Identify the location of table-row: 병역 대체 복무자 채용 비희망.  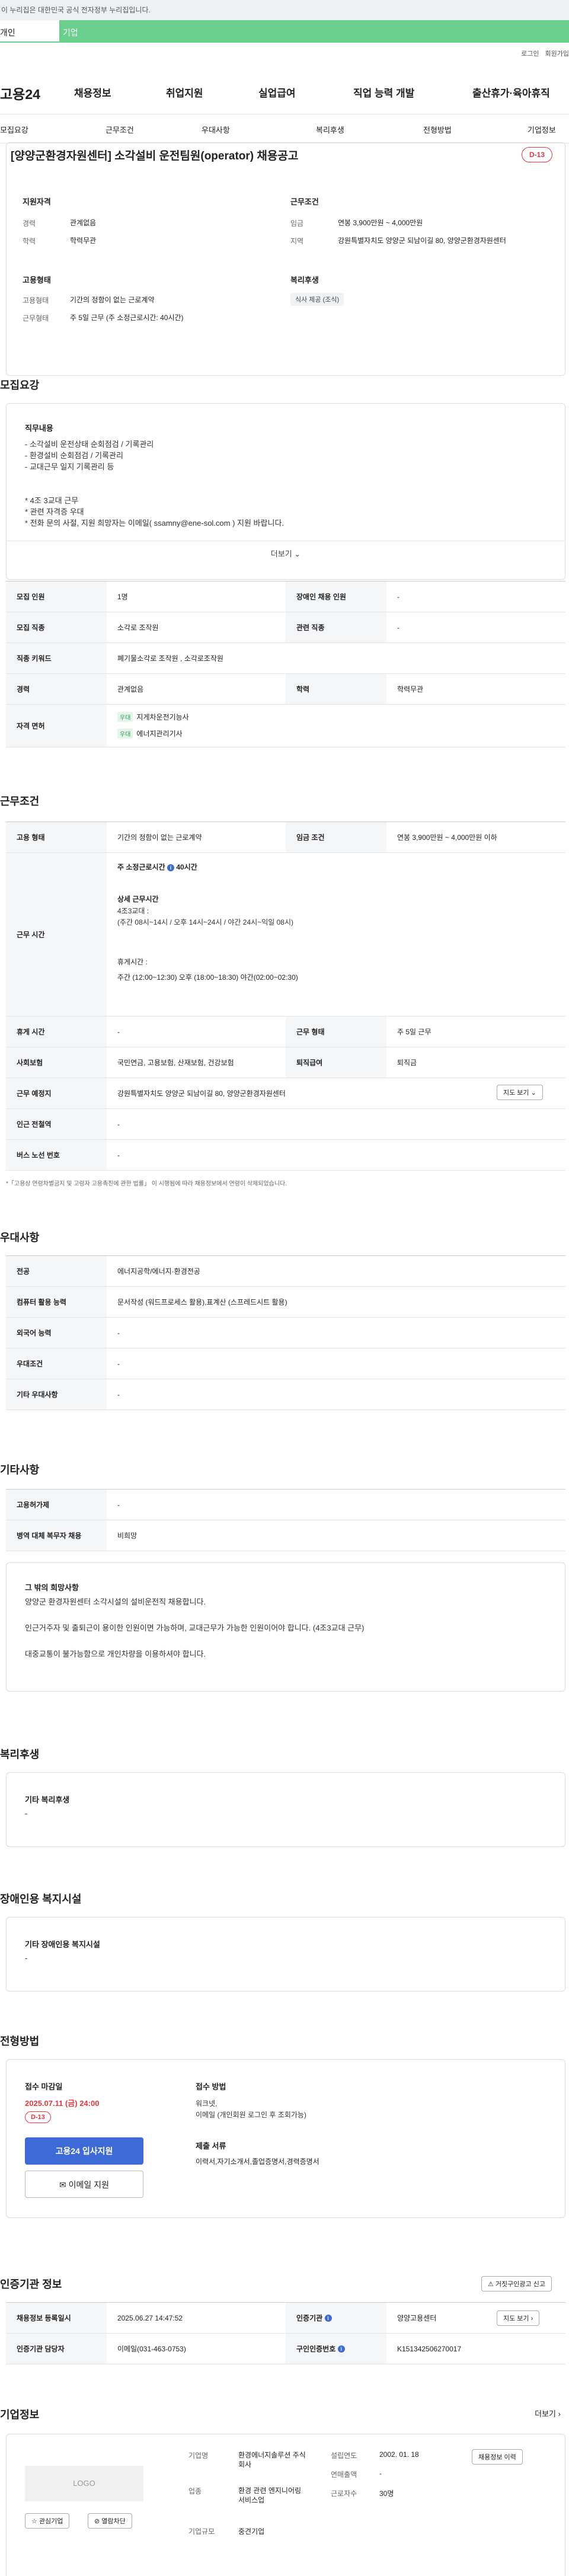
(285, 1535).